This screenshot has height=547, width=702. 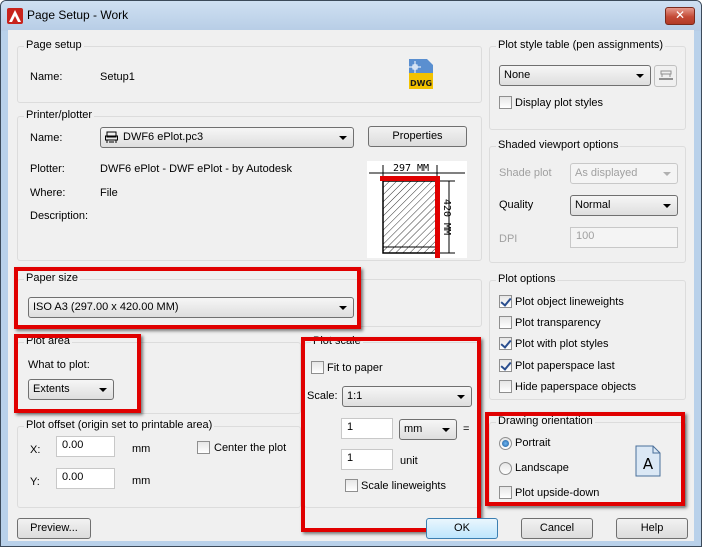 What do you see at coordinates (505, 102) in the screenshot?
I see `display-plot-styles-checkbox` at bounding box center [505, 102].